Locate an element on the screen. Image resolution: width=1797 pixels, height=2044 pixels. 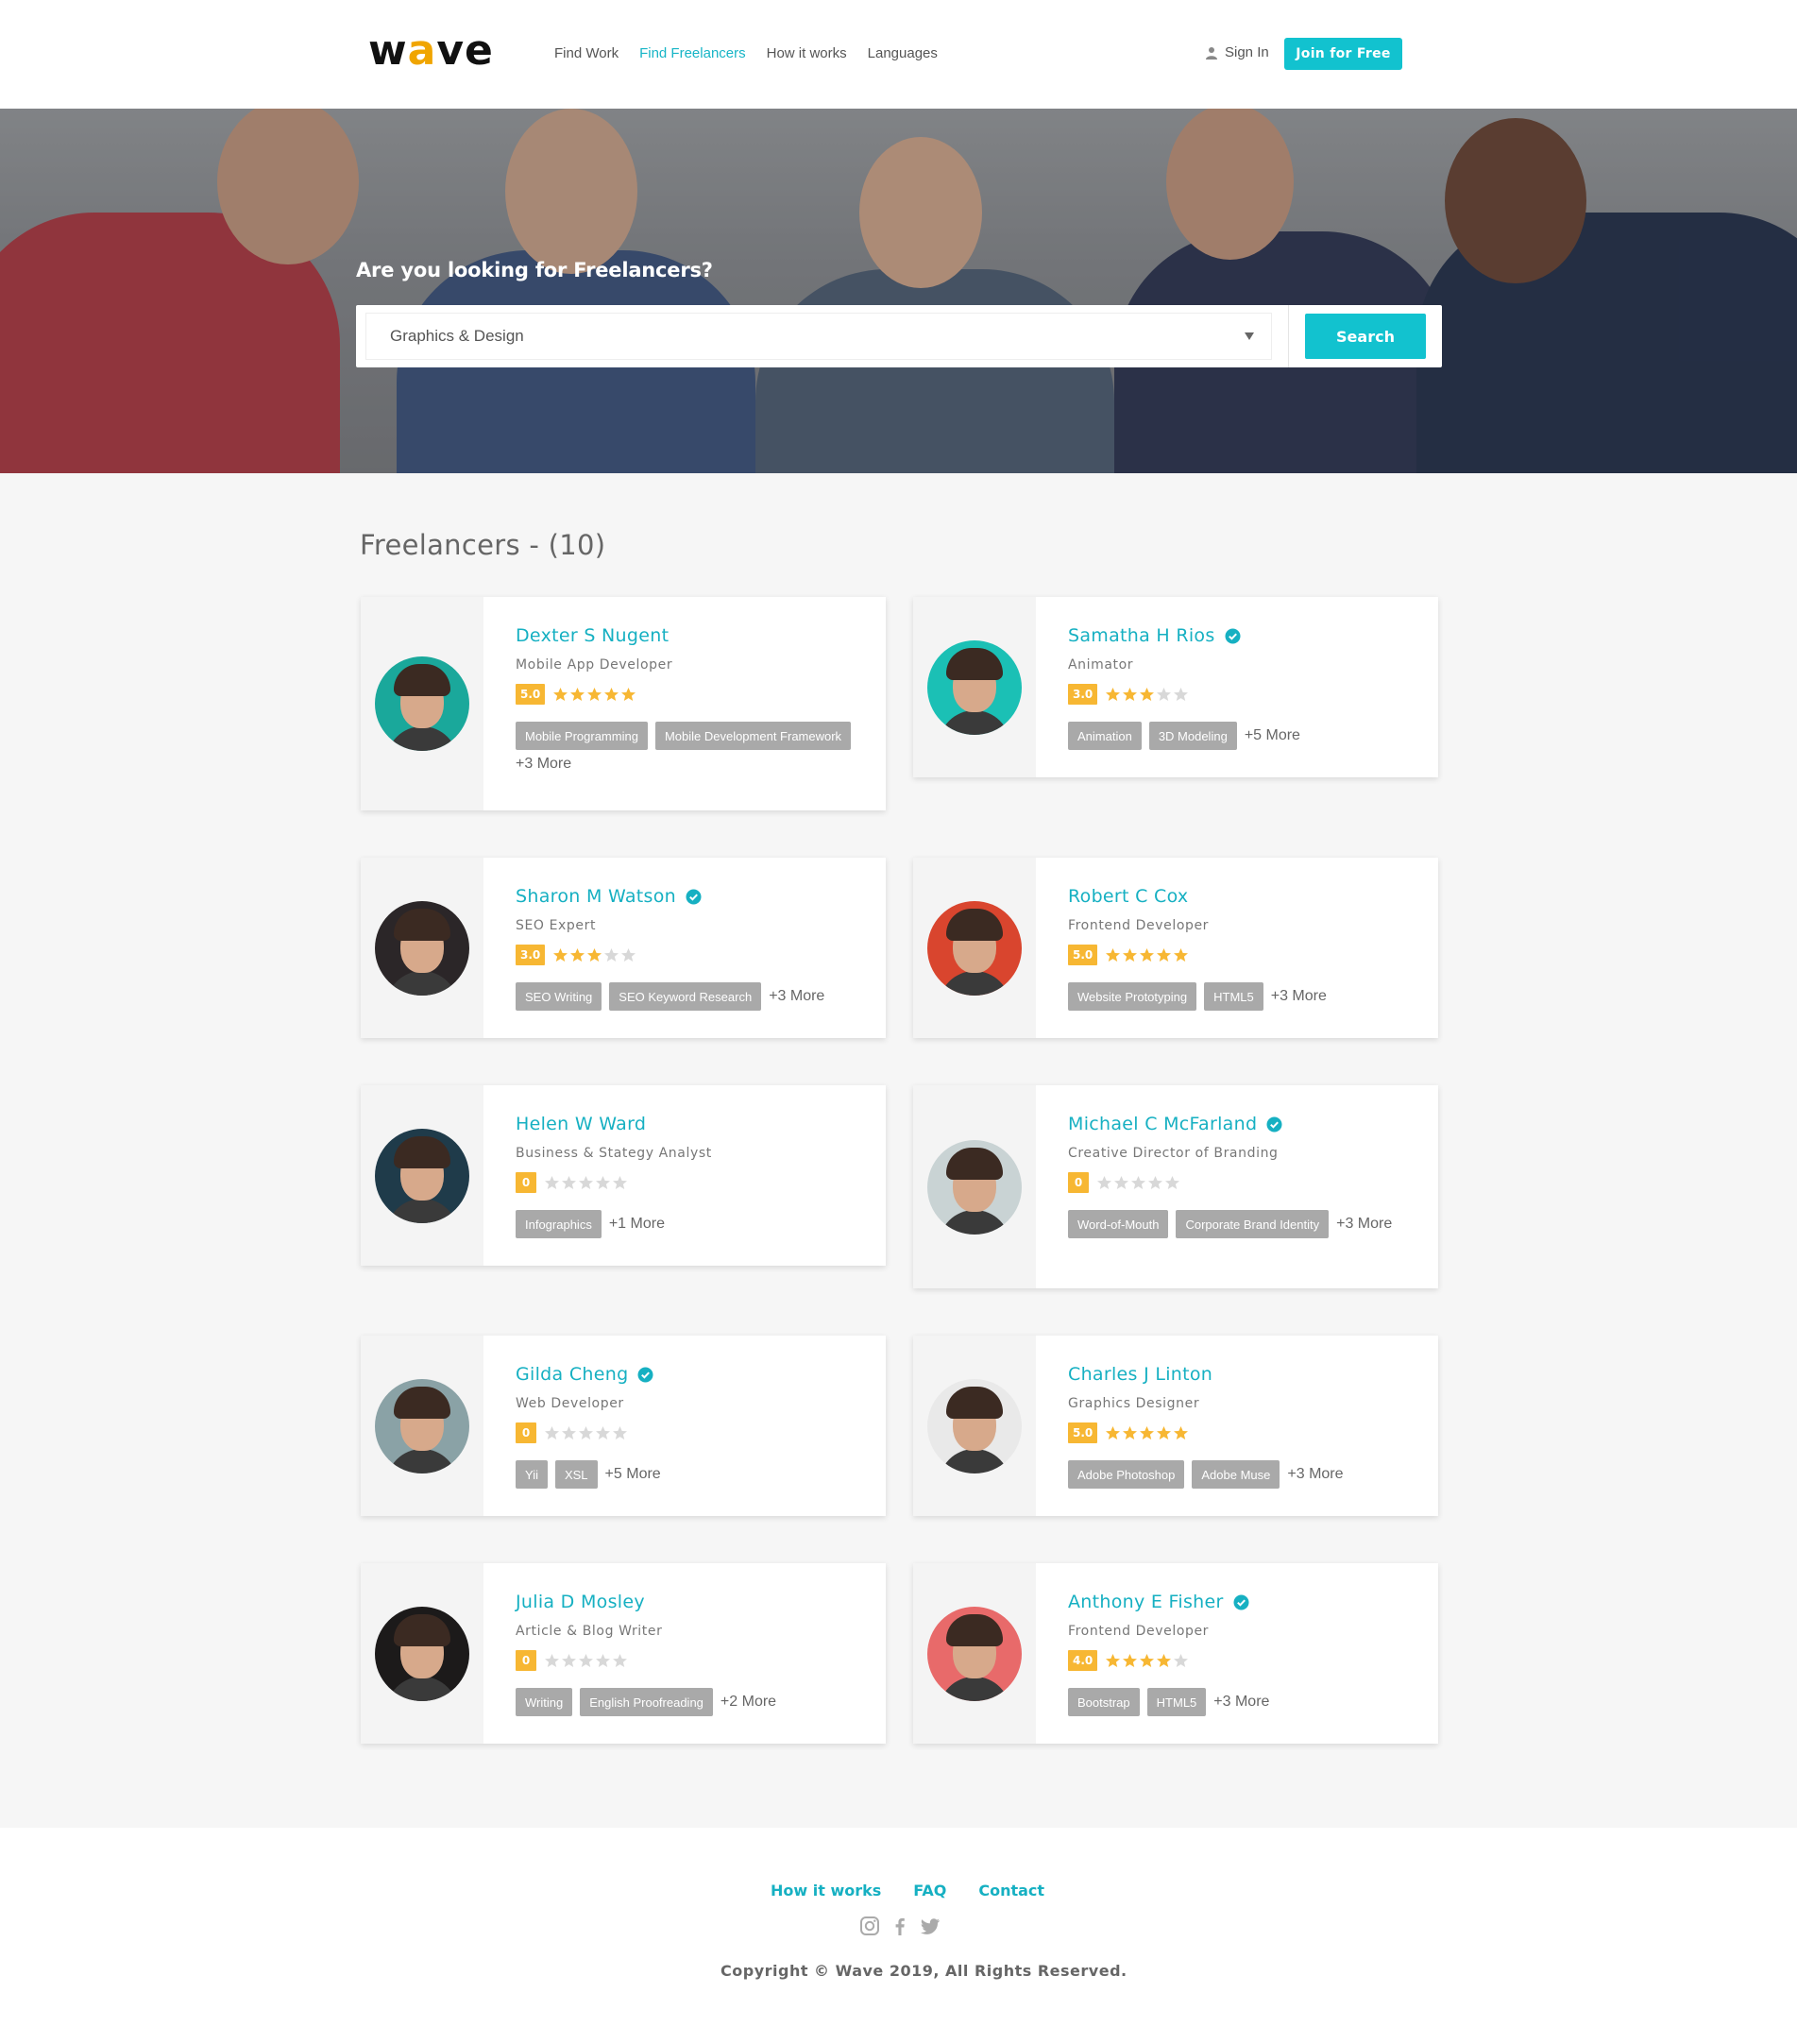
skill-tag: Mobile Development Framework is located at coordinates (753, 736).